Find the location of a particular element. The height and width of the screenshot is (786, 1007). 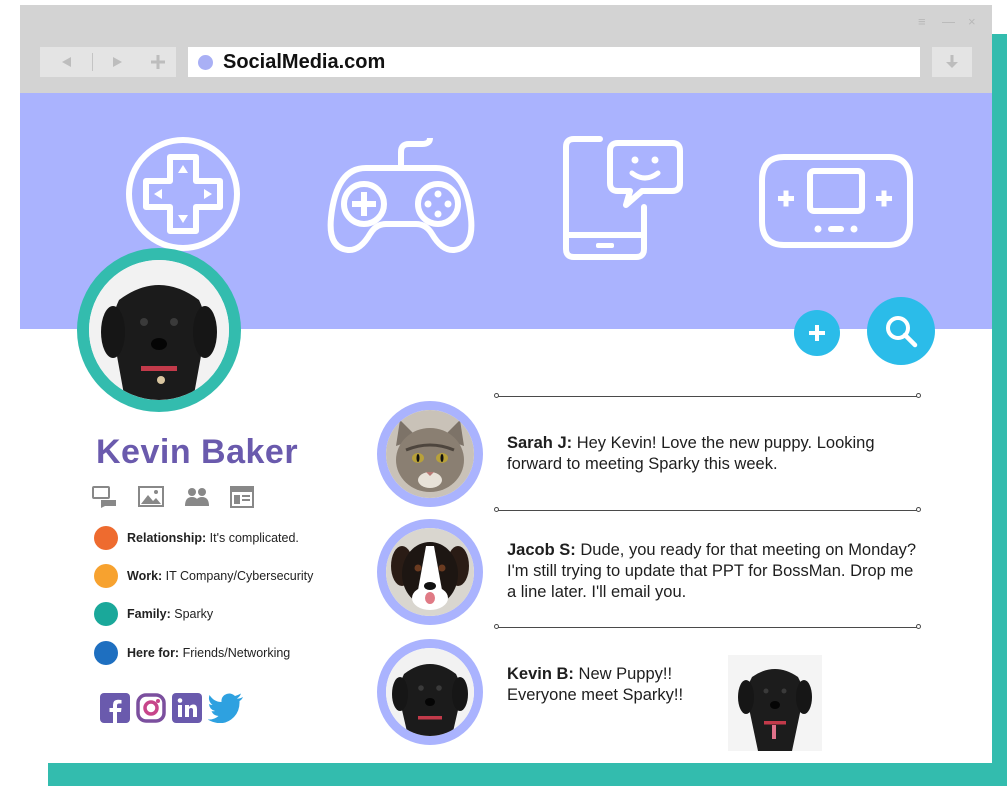

info-label: Relationship: is located at coordinates (167, 538).